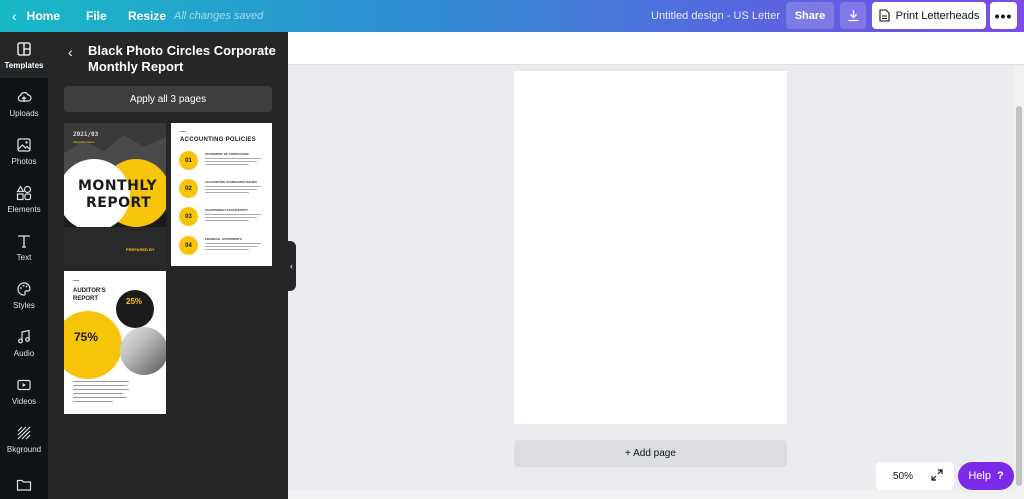 The image size is (1024, 499). What do you see at coordinates (24, 336) in the screenshot?
I see `music-icon` at bounding box center [24, 336].